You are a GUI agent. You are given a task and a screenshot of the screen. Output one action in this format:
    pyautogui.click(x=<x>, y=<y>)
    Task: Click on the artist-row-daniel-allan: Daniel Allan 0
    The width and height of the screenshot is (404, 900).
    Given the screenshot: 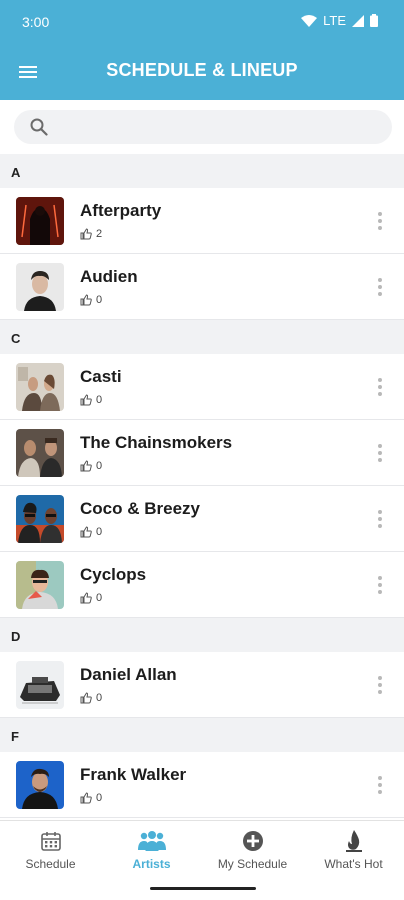 What is the action you would take?
    pyautogui.click(x=202, y=685)
    